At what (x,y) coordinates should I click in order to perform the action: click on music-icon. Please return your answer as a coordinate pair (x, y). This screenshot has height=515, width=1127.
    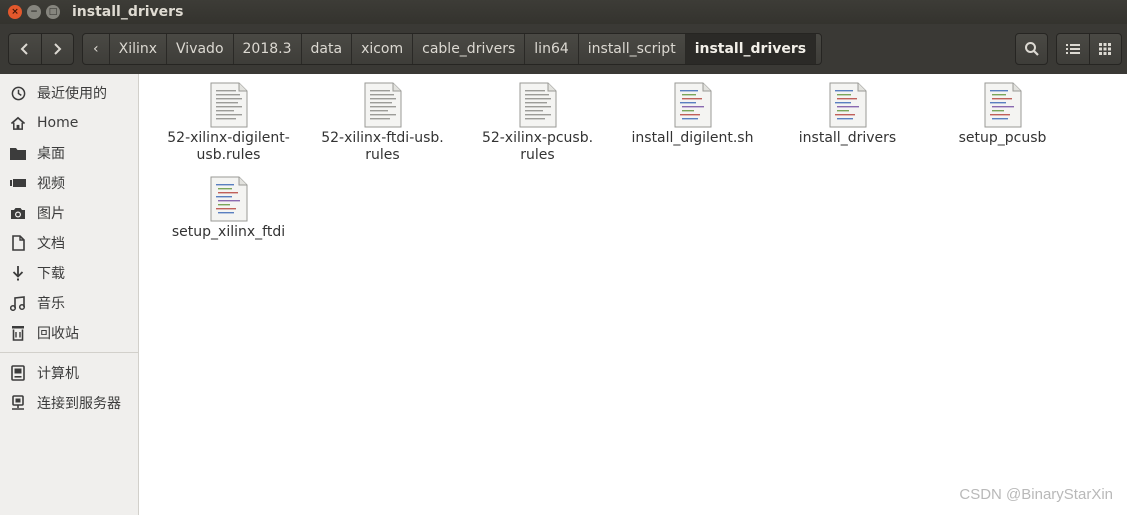
    Looking at the image, I should click on (18, 303).